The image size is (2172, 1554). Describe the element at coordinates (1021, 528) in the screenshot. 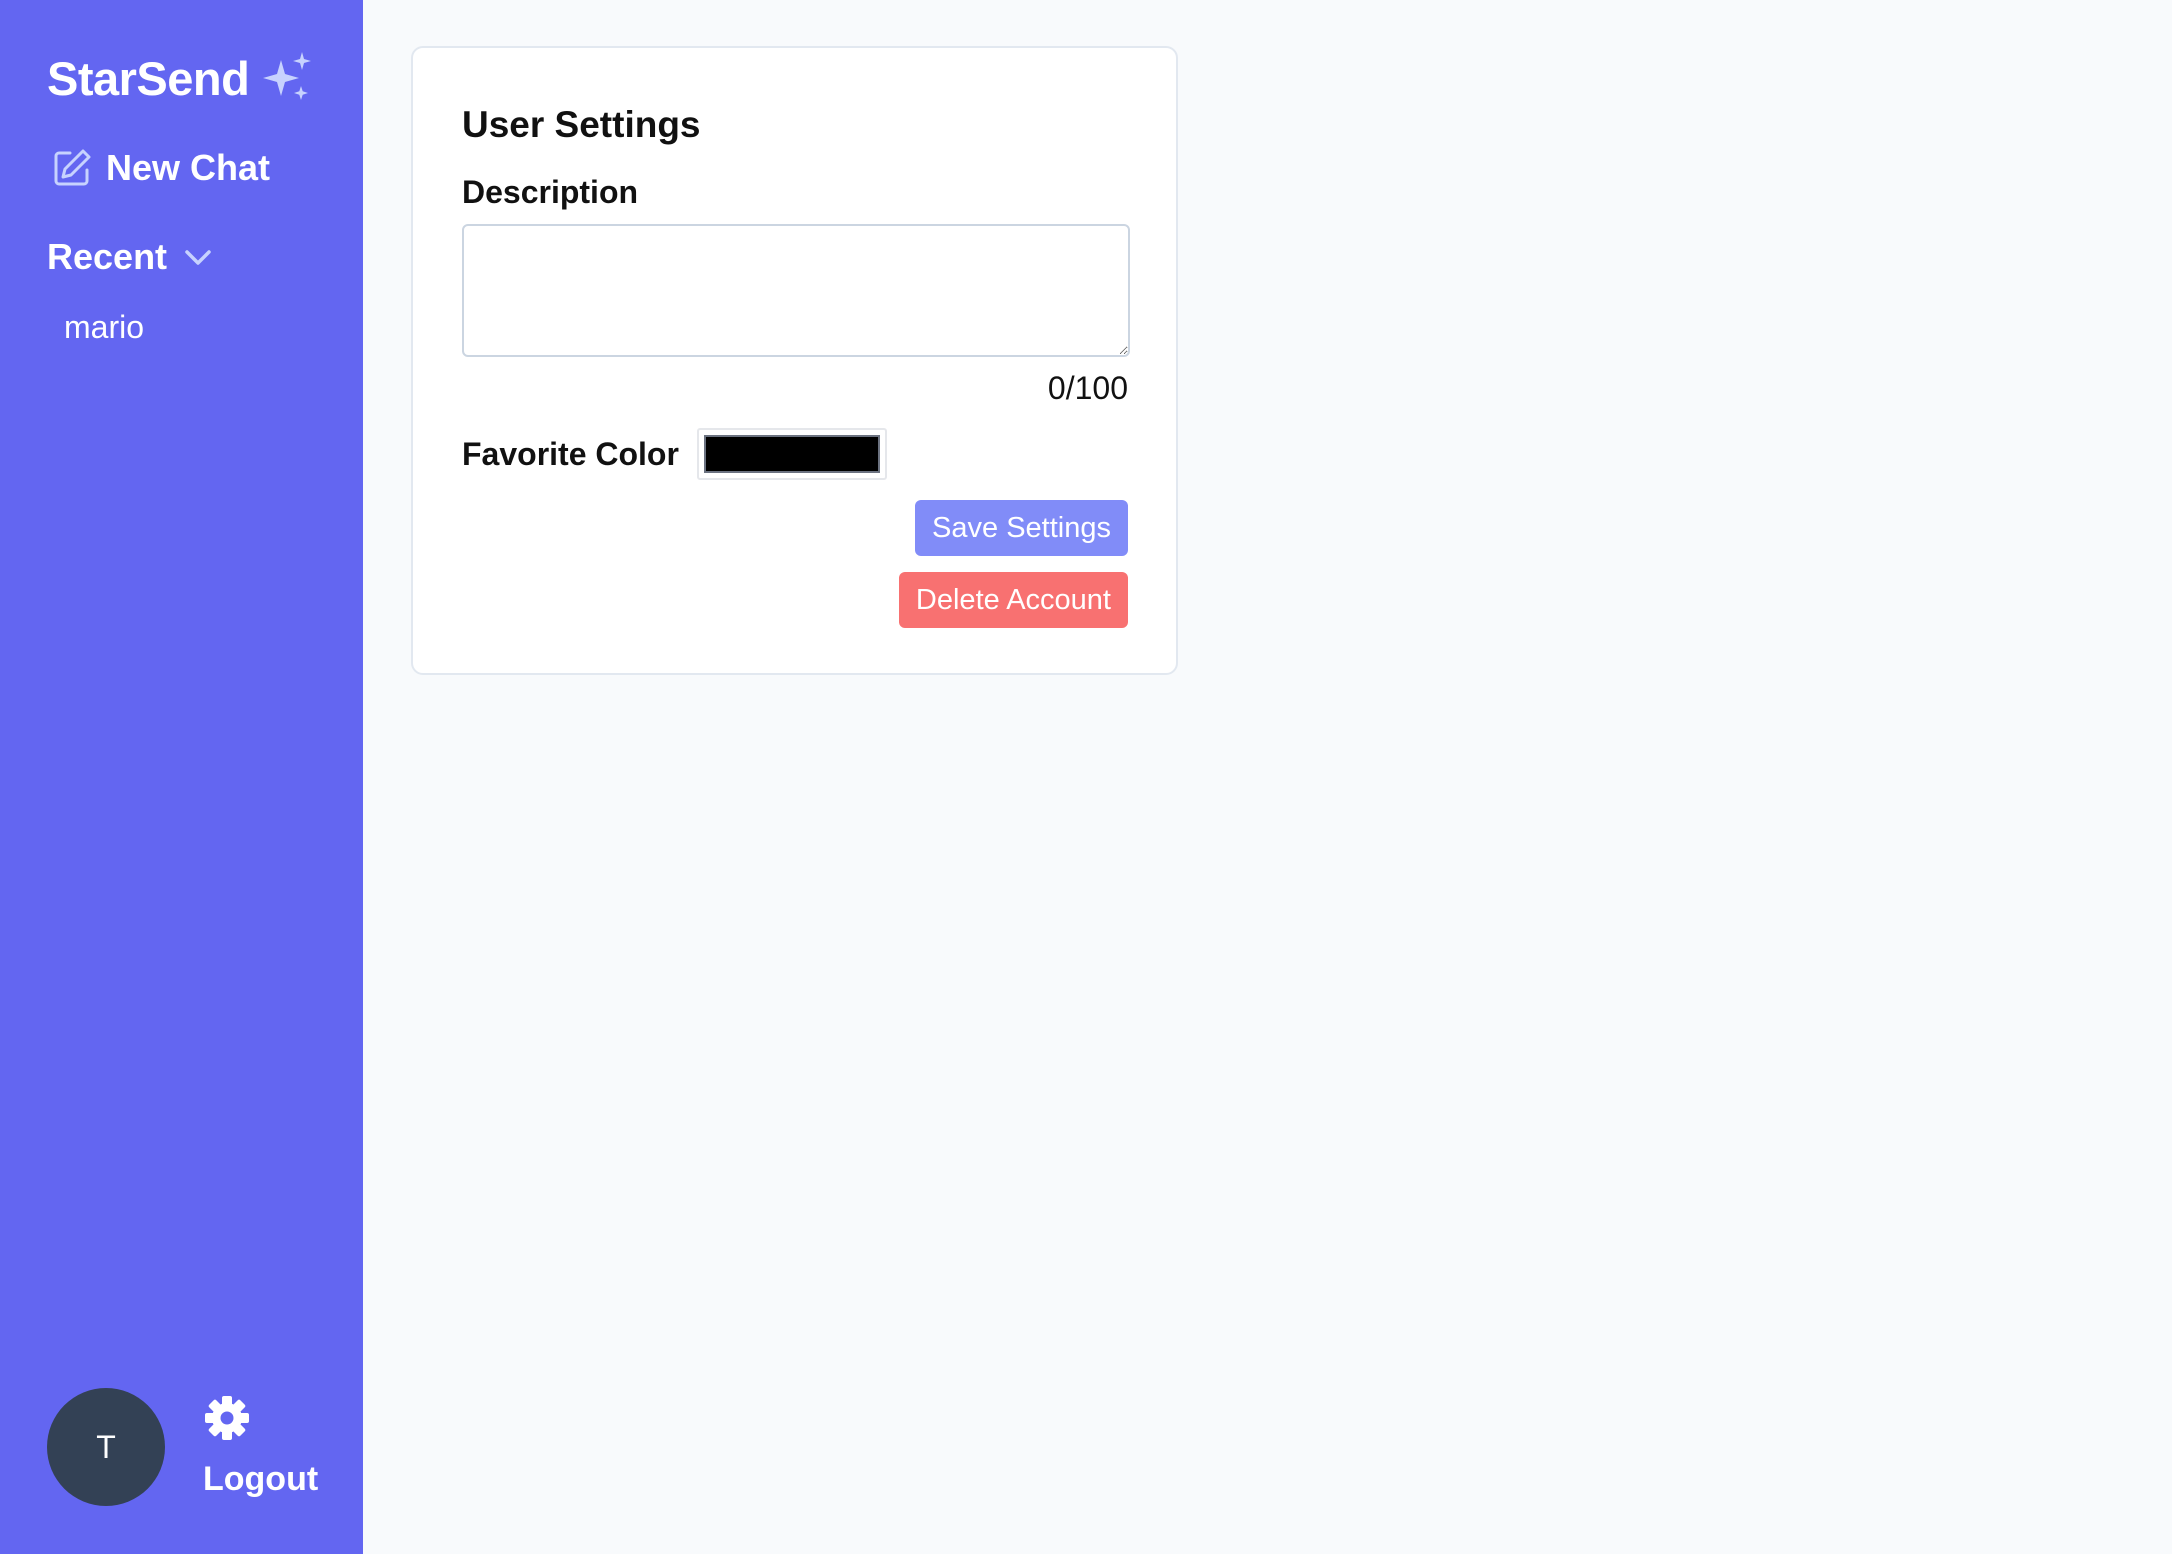

I see `save-settings-button: Save Settings` at that location.